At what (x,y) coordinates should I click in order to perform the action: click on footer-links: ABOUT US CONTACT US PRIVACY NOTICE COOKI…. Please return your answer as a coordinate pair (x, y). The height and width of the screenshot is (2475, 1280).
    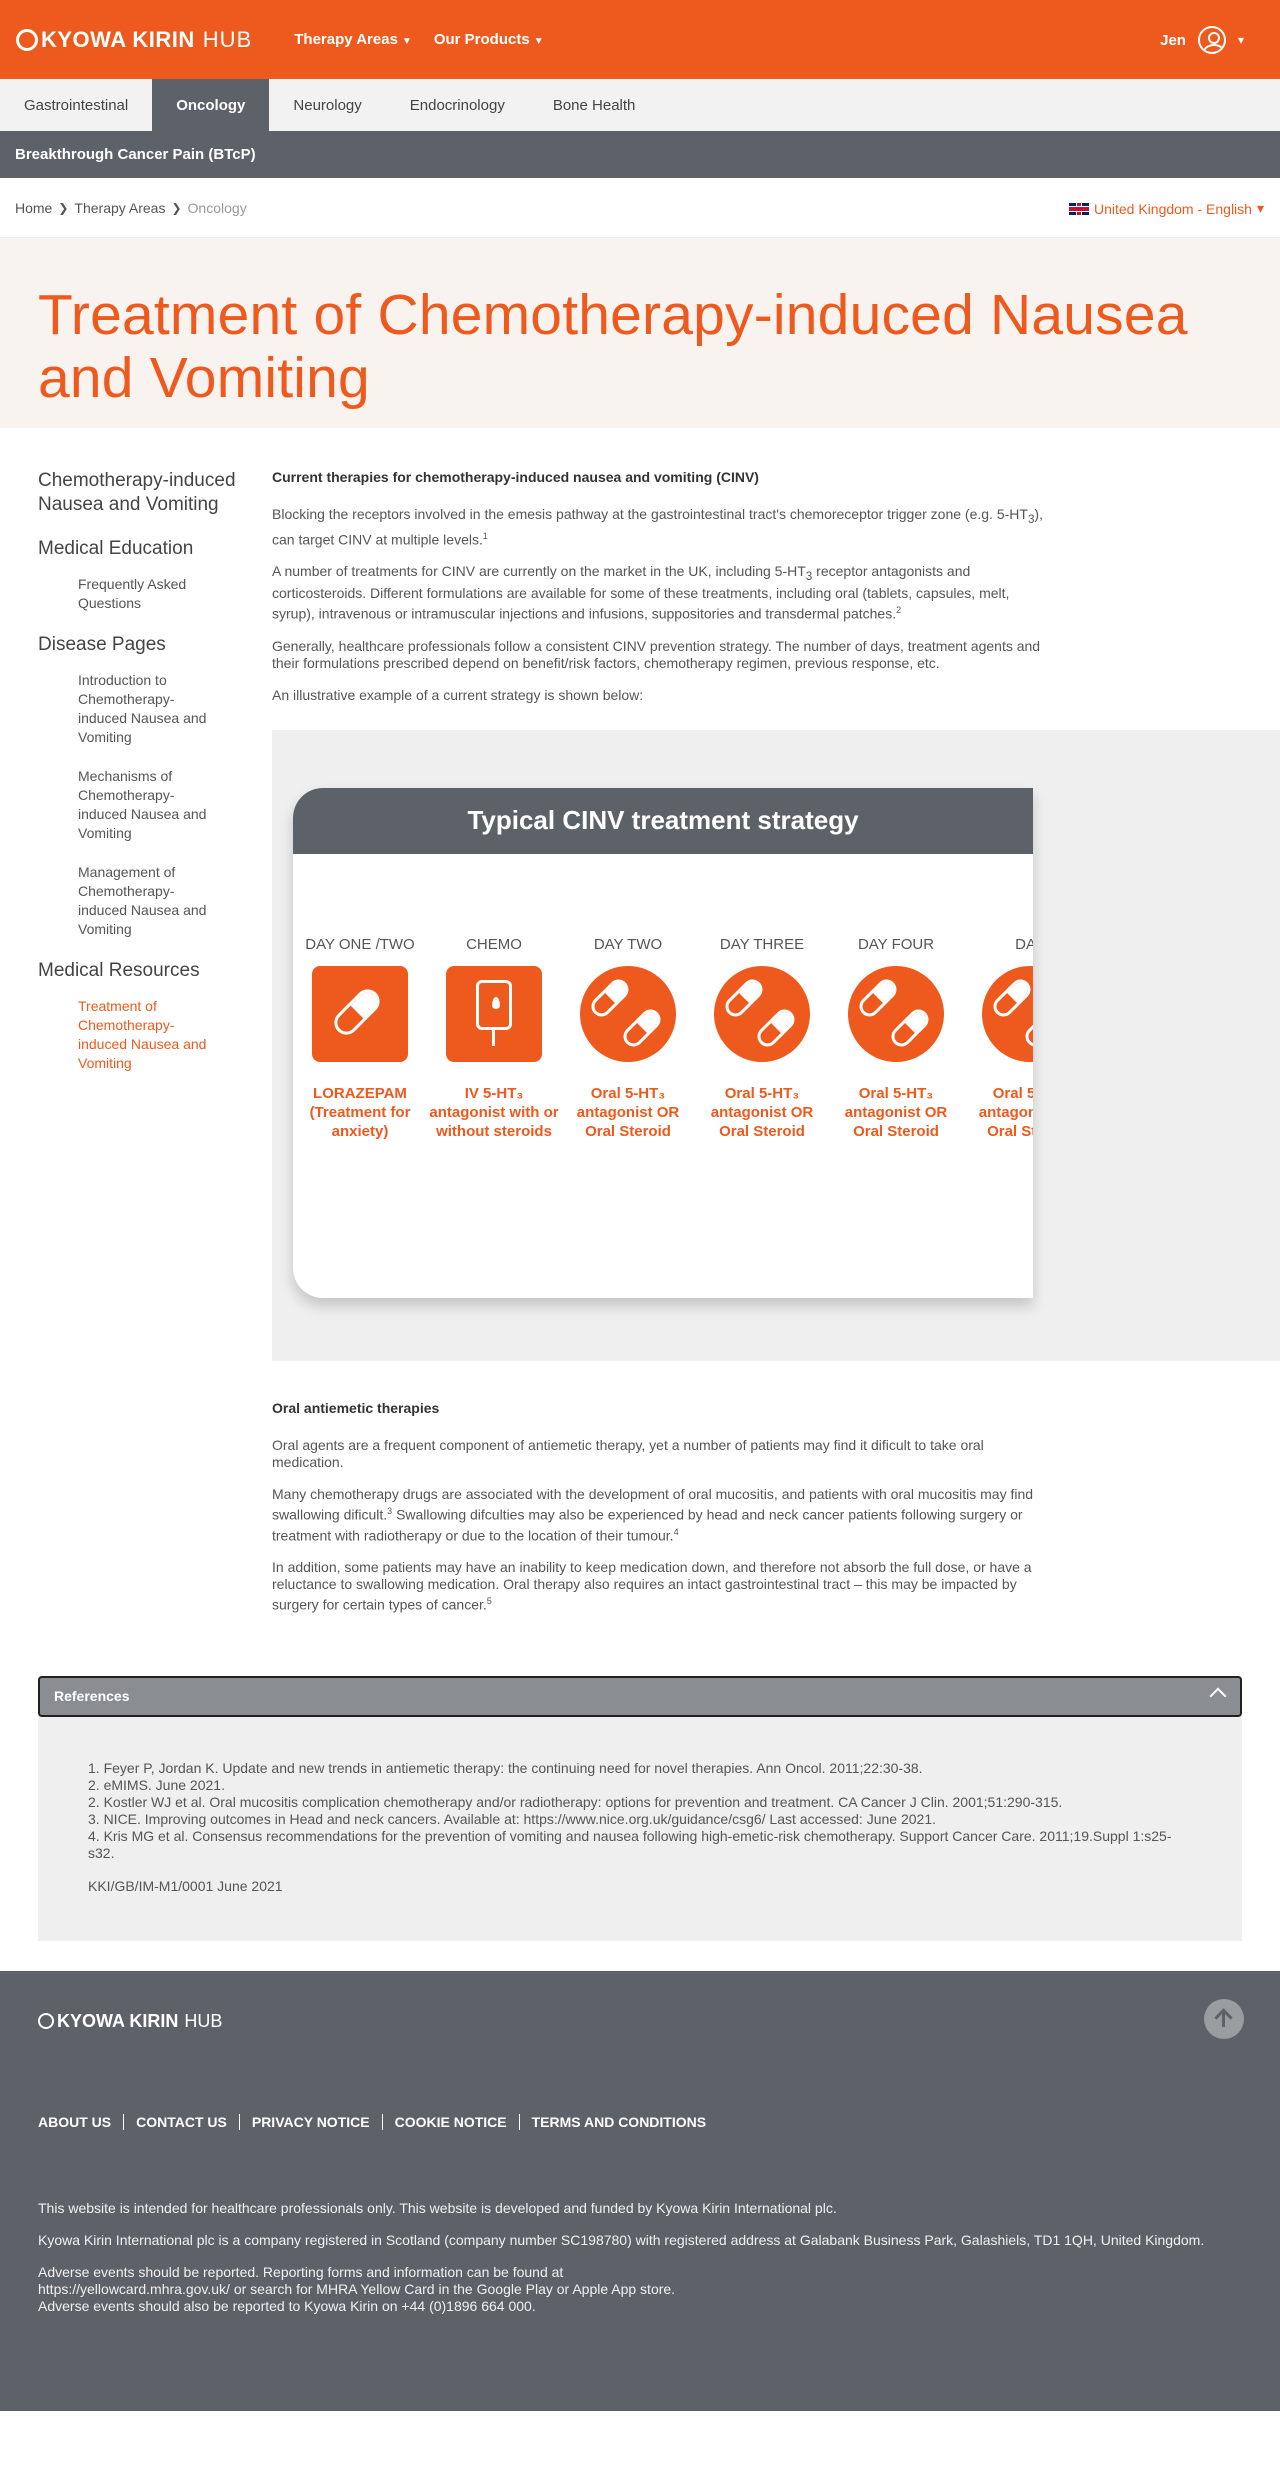
    Looking at the image, I should click on (640, 2121).